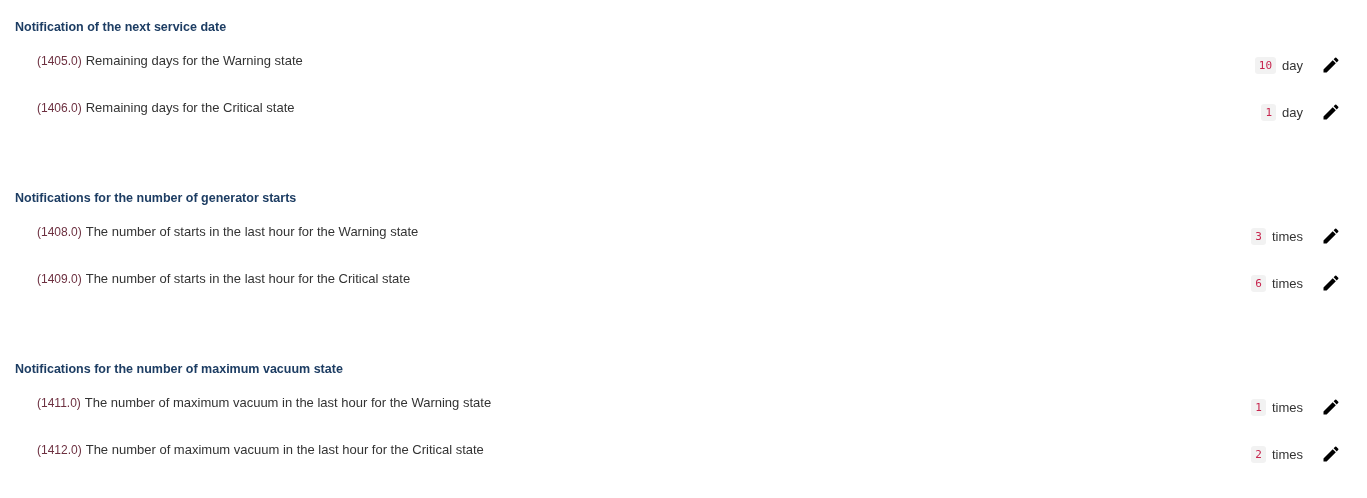  What do you see at coordinates (179, 369) in the screenshot?
I see `section-heading: Notifications for the number of maximum vacuum state` at bounding box center [179, 369].